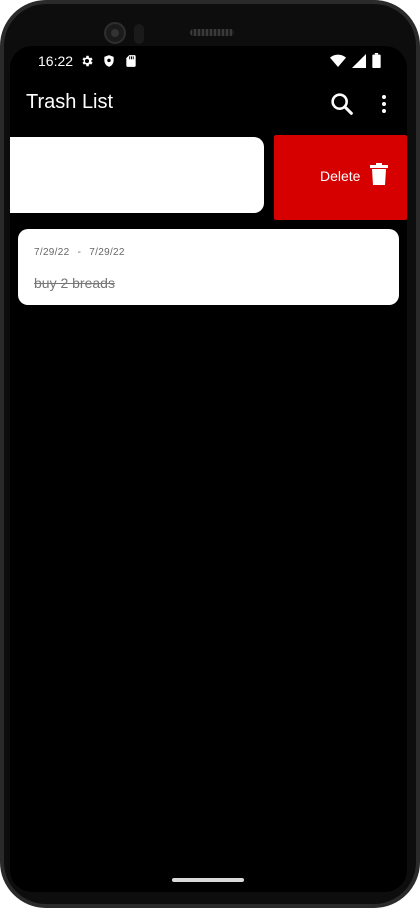 Image resolution: width=420 pixels, height=908 pixels. Describe the element at coordinates (131, 61) in the screenshot. I see `sd-card-icon` at that location.